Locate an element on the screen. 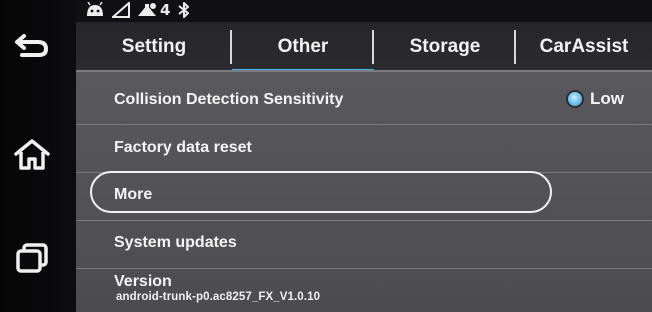  version-value: android-trunk-p0.ac8257_FX_V1.0.10 is located at coordinates (218, 297).